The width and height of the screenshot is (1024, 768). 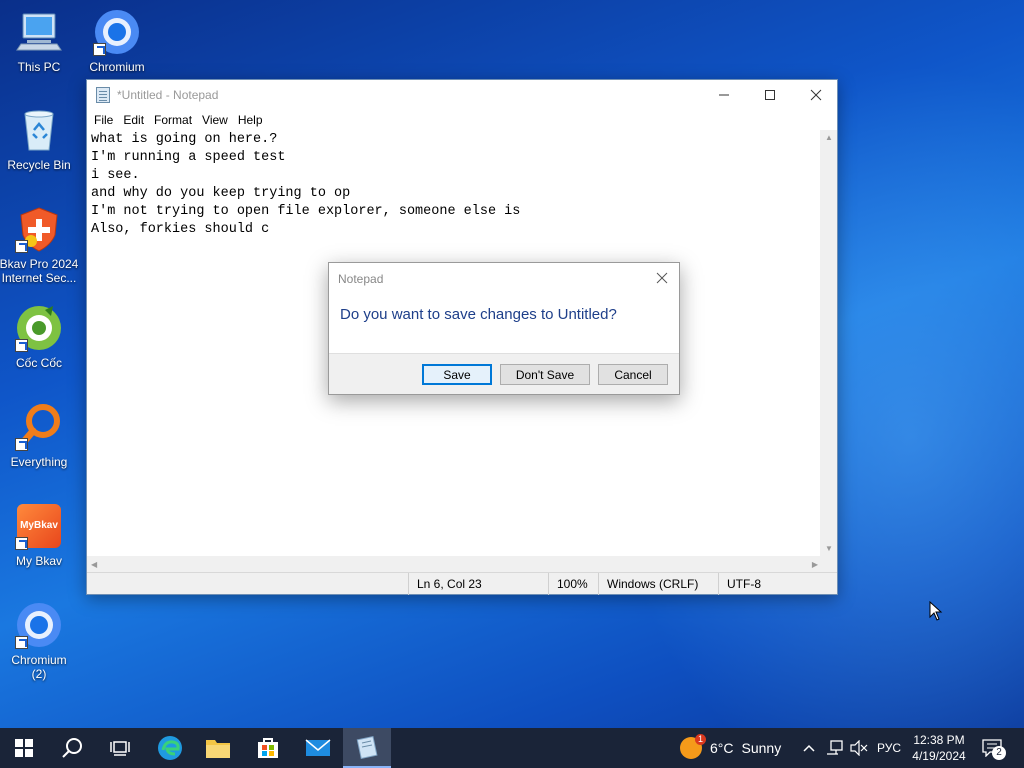 I want to click on store-icon, so click(x=268, y=748).